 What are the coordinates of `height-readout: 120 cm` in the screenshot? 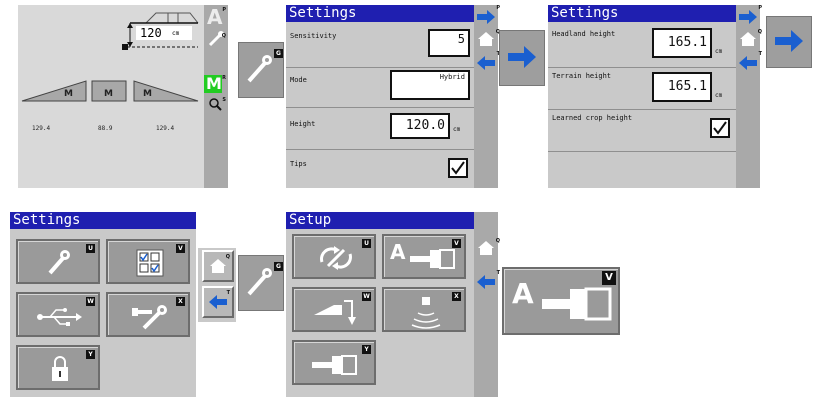 It's located at (164, 33).